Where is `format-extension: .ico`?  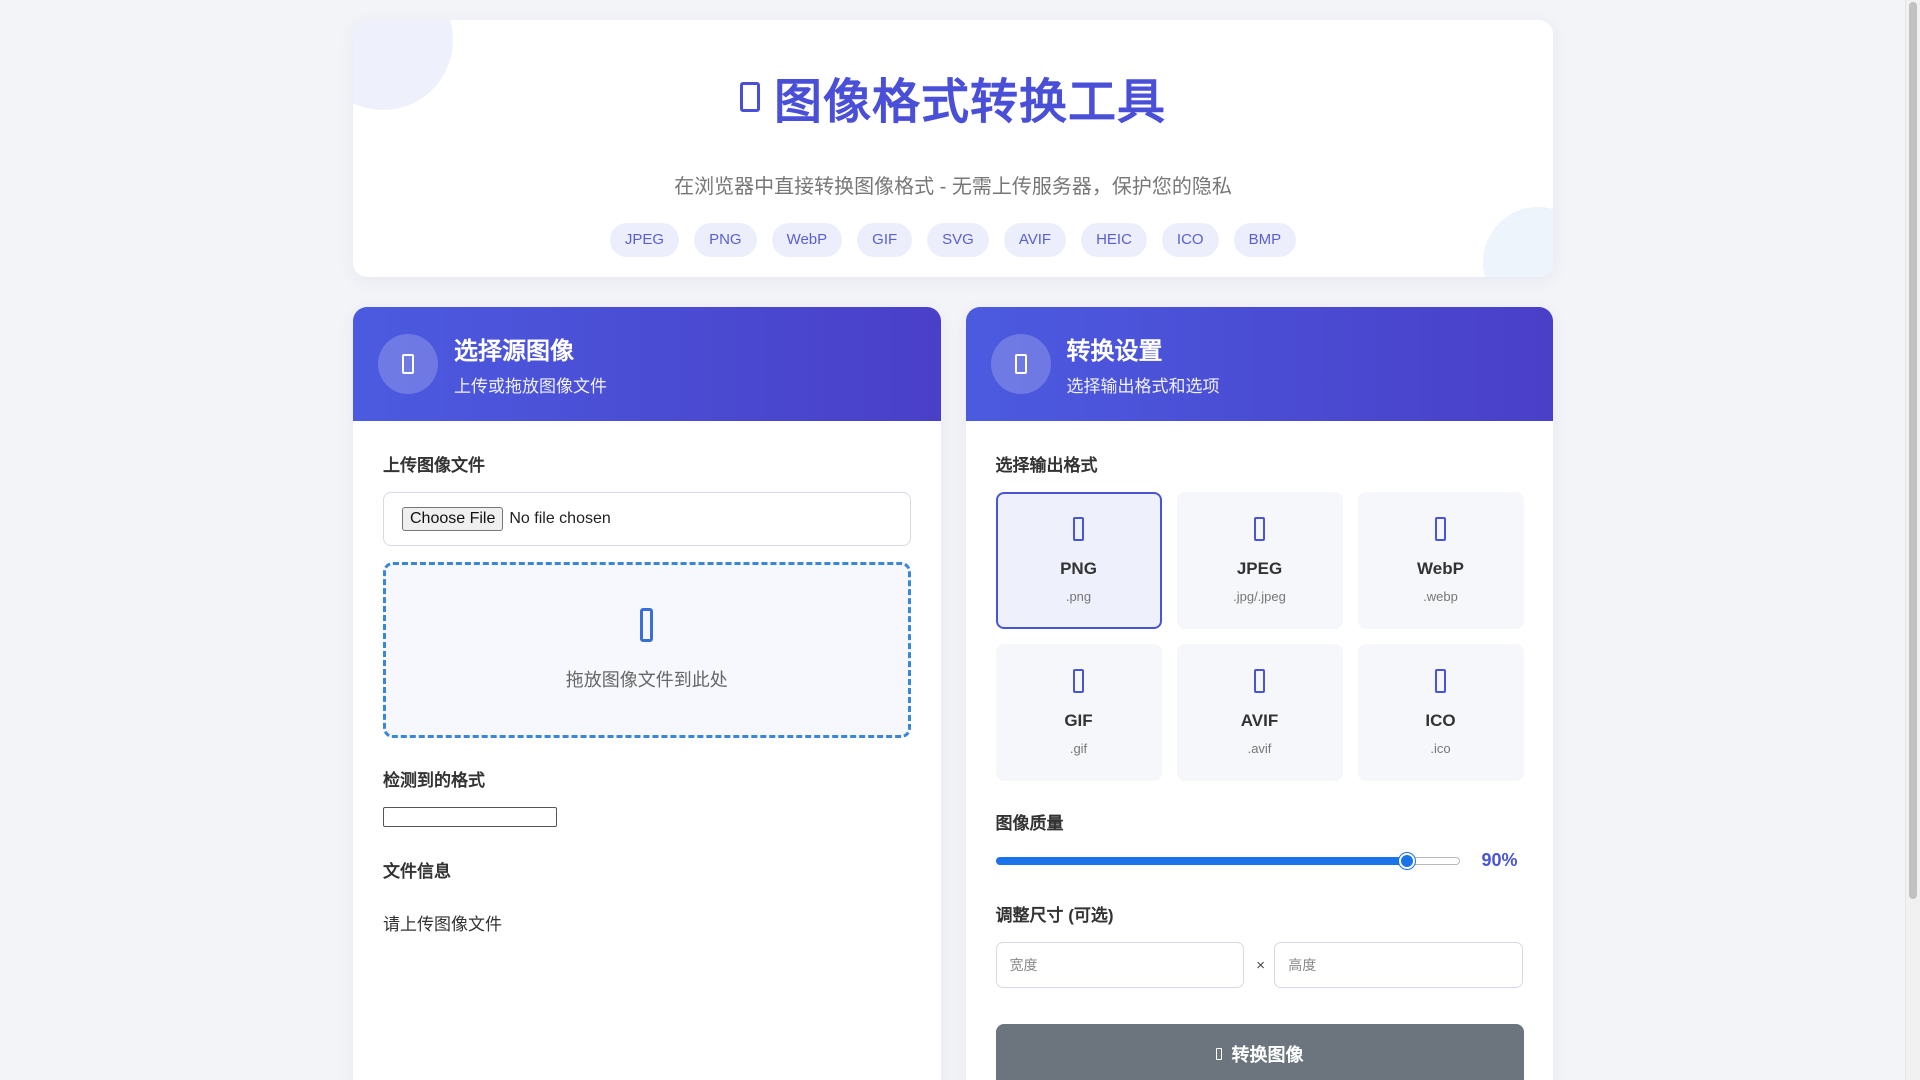 format-extension: .ico is located at coordinates (1440, 748).